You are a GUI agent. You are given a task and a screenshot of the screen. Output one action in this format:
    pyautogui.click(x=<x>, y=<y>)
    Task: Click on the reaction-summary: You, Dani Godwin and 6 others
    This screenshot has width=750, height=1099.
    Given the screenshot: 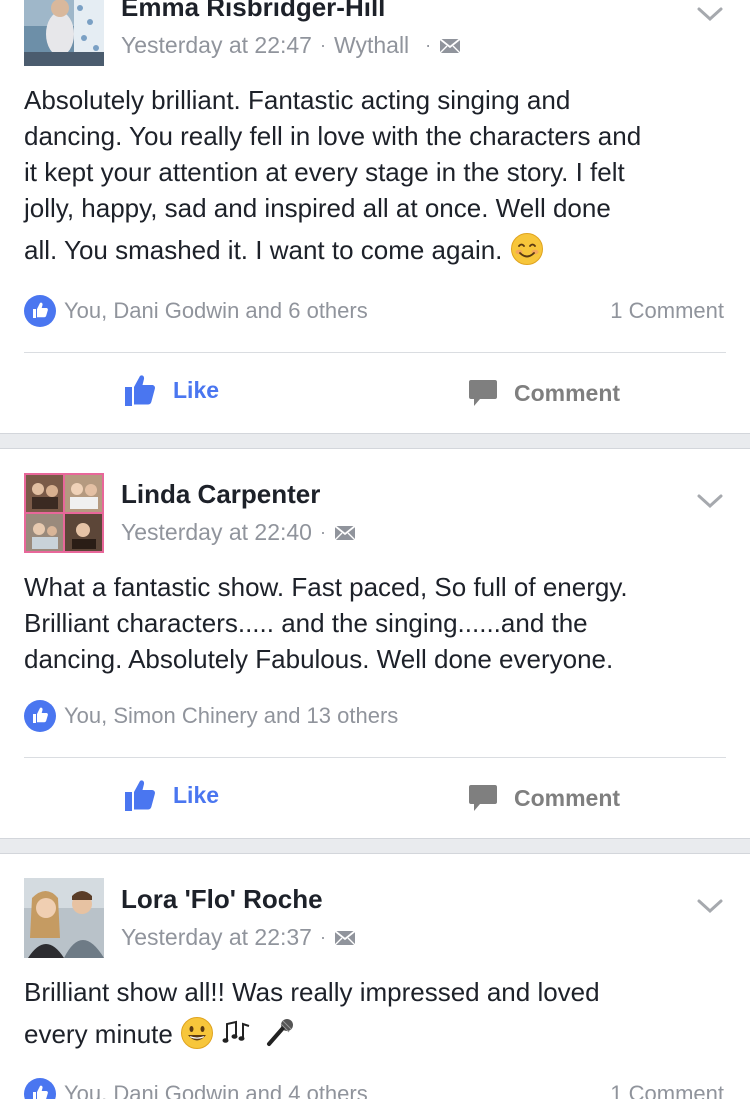 What is the action you would take?
    pyautogui.click(x=196, y=311)
    